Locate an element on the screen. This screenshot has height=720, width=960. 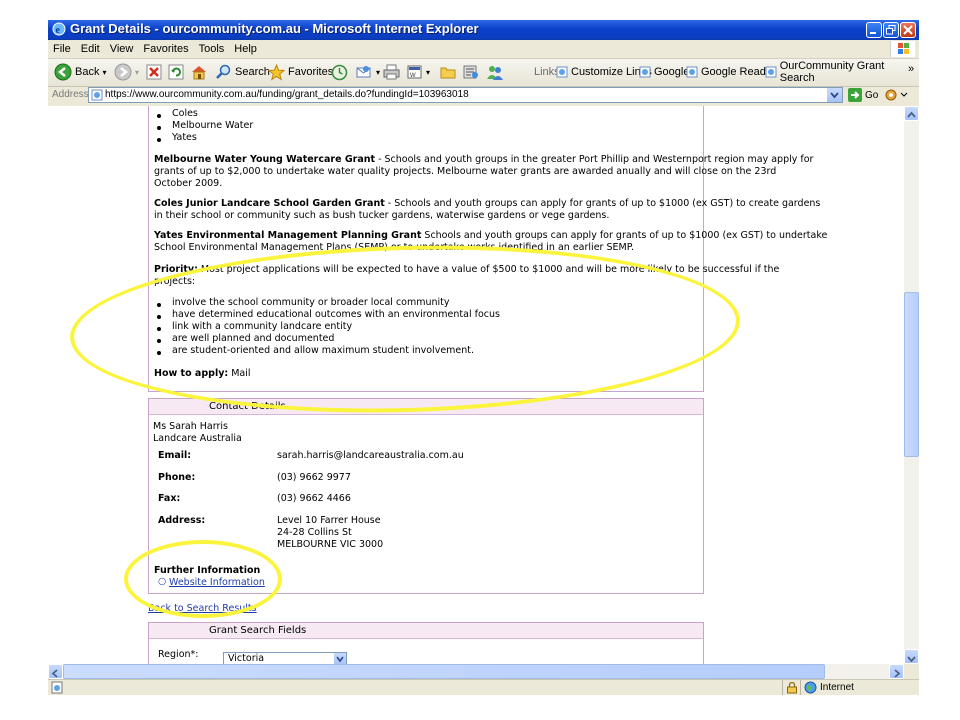
phone-value: (03) 9662 9977 is located at coordinates (314, 477).